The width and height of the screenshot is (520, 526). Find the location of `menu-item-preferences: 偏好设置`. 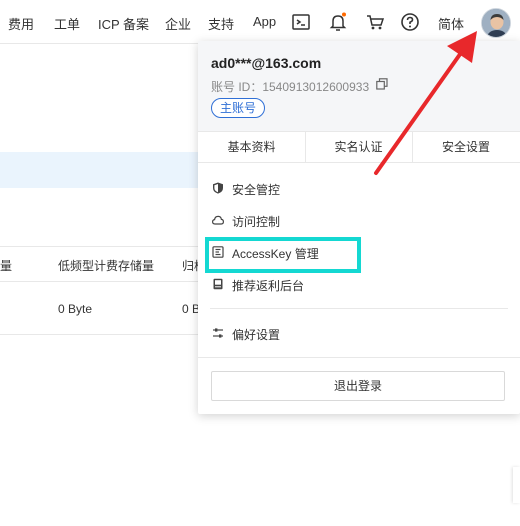

menu-item-preferences: 偏好设置 is located at coordinates (360, 334).